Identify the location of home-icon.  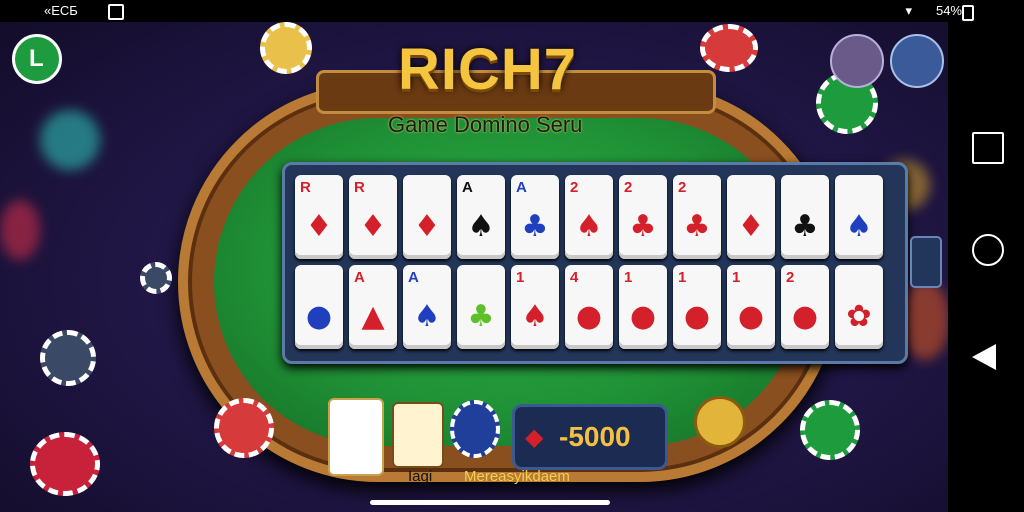
(988, 148).